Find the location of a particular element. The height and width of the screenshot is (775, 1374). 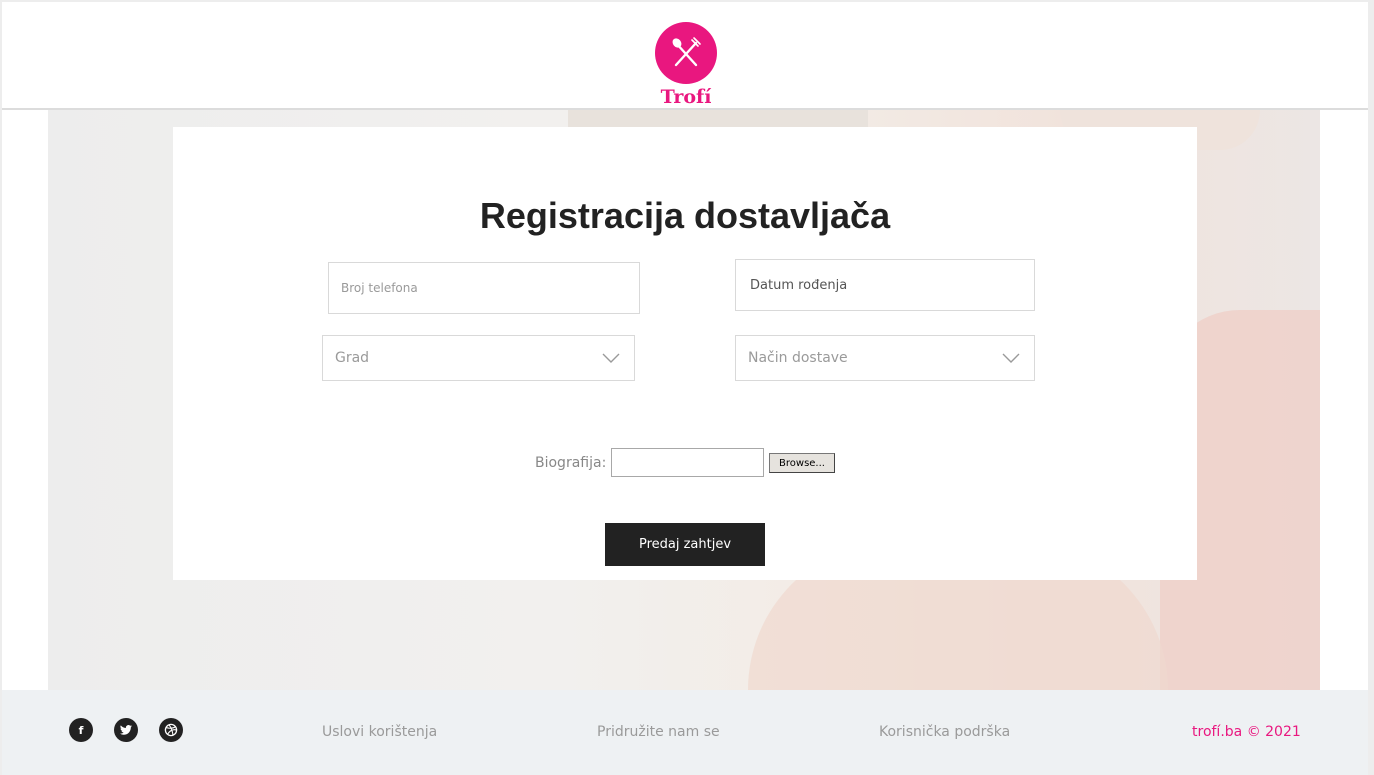

biography-file-input is located at coordinates (687, 462).